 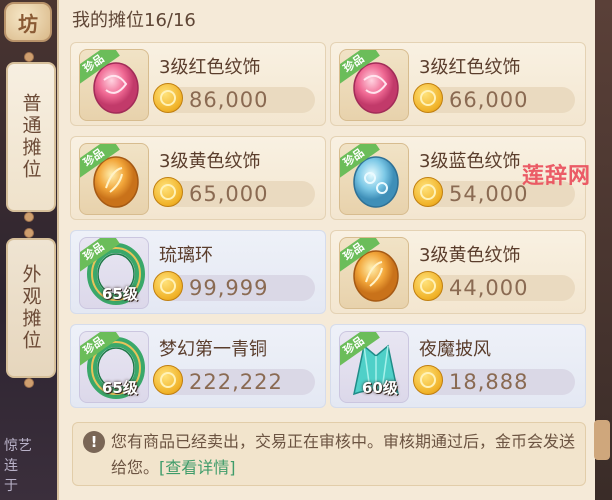 What do you see at coordinates (489, 100) in the screenshot?
I see `item-price: 66,000` at bounding box center [489, 100].